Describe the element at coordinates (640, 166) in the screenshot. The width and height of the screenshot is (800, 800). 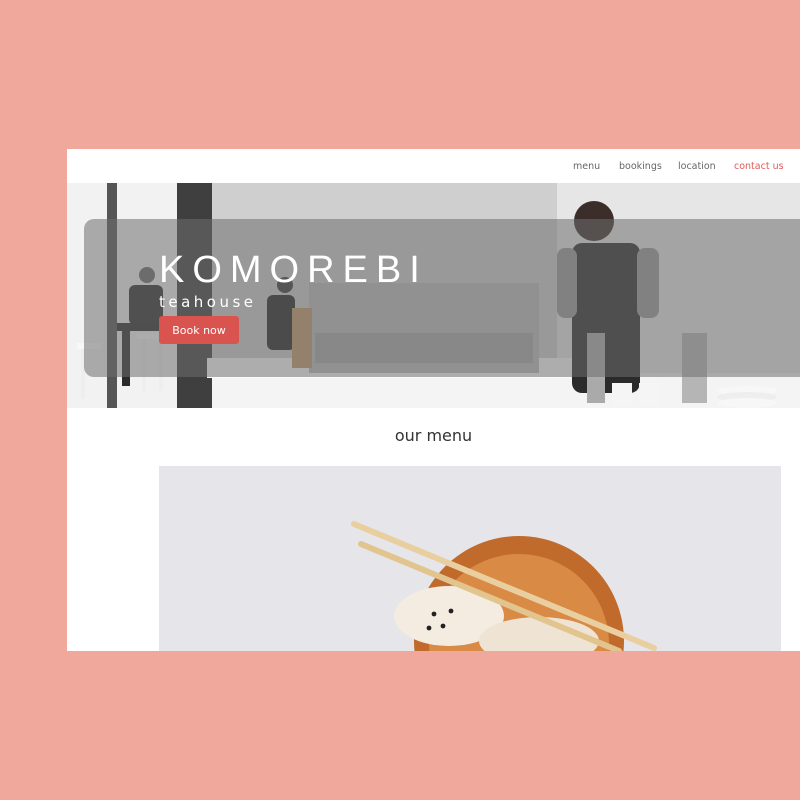
I see `nav-bookings-link: bookings` at that location.